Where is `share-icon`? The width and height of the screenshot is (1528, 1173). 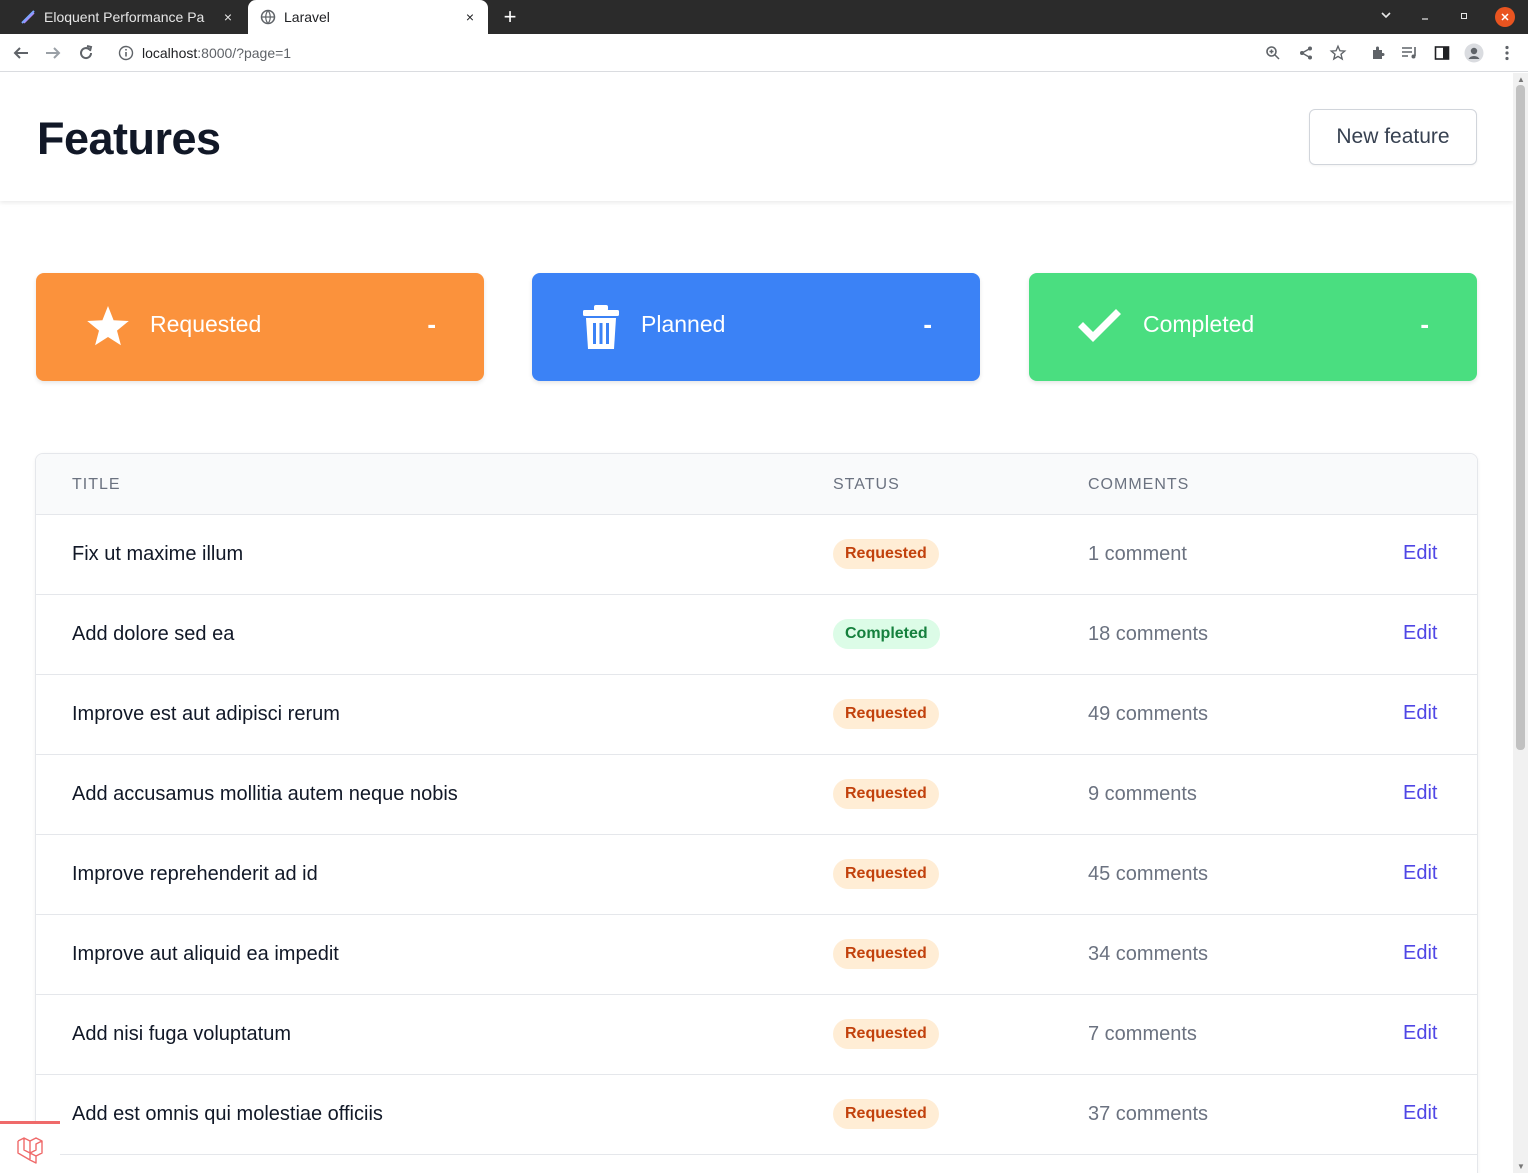 share-icon is located at coordinates (1306, 53).